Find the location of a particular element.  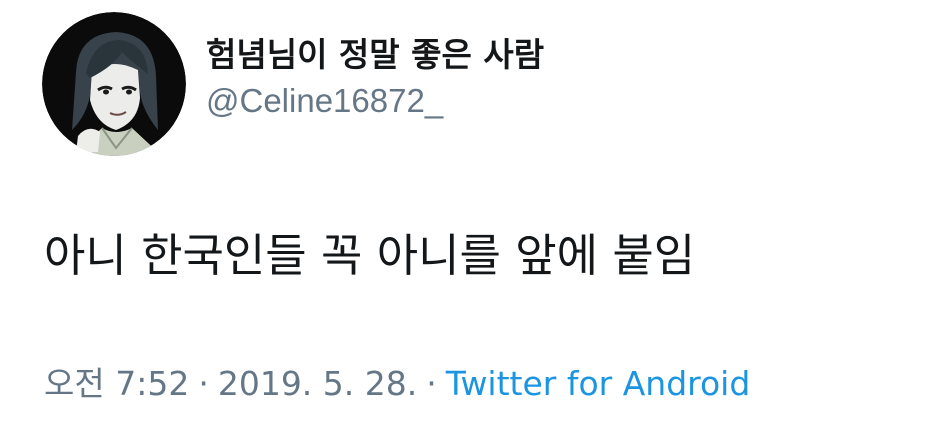

display-name: 험념님이 정말 좋은 사람 is located at coordinates (375, 55).